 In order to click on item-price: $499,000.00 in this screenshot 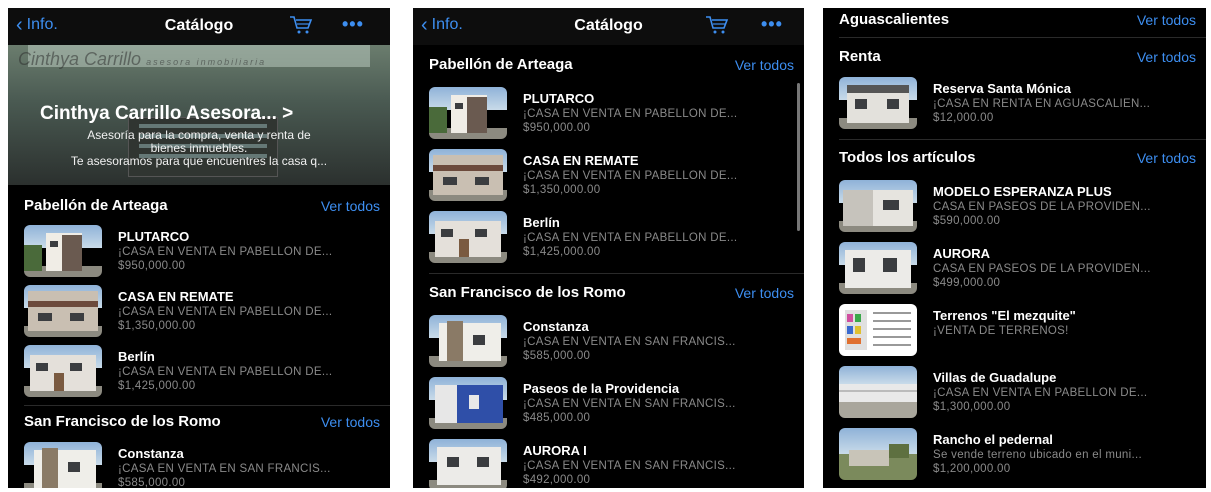, I will do `click(967, 283)`.